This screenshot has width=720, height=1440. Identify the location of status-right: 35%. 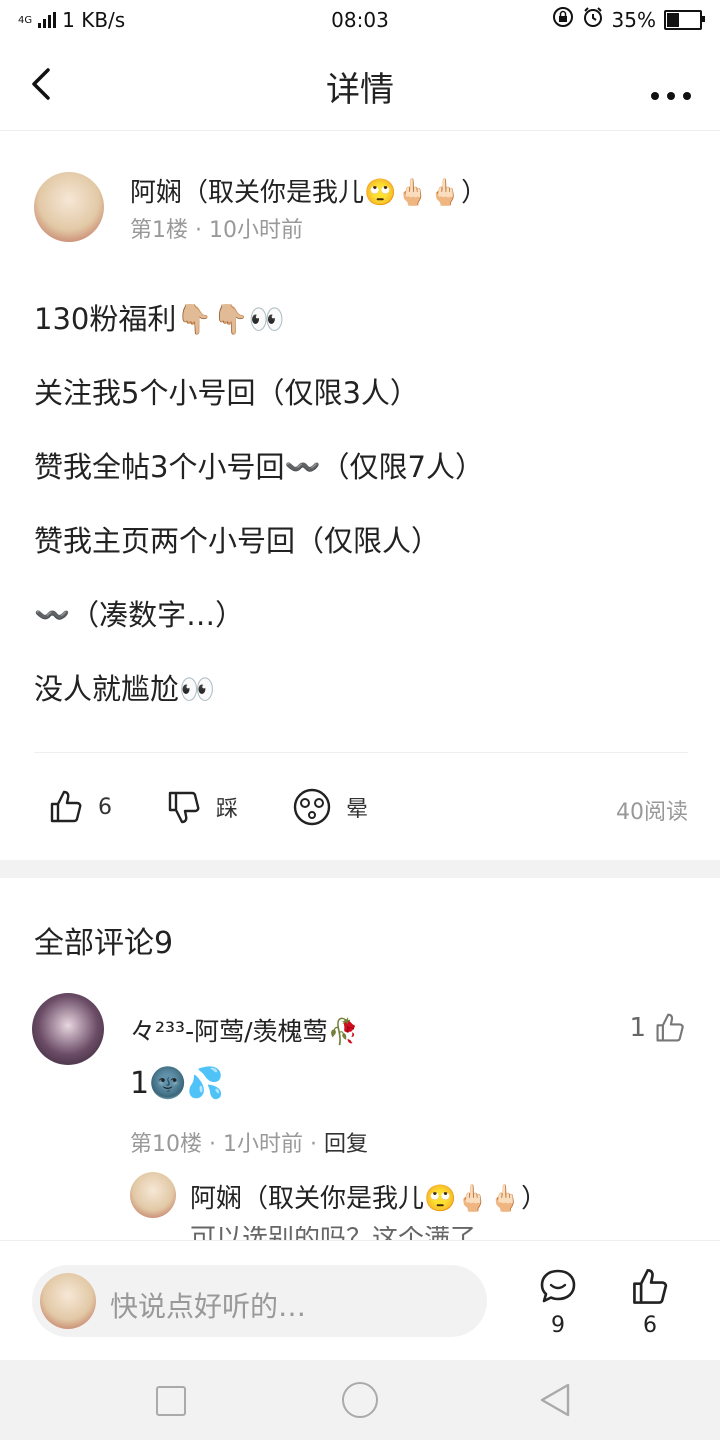
(628, 19).